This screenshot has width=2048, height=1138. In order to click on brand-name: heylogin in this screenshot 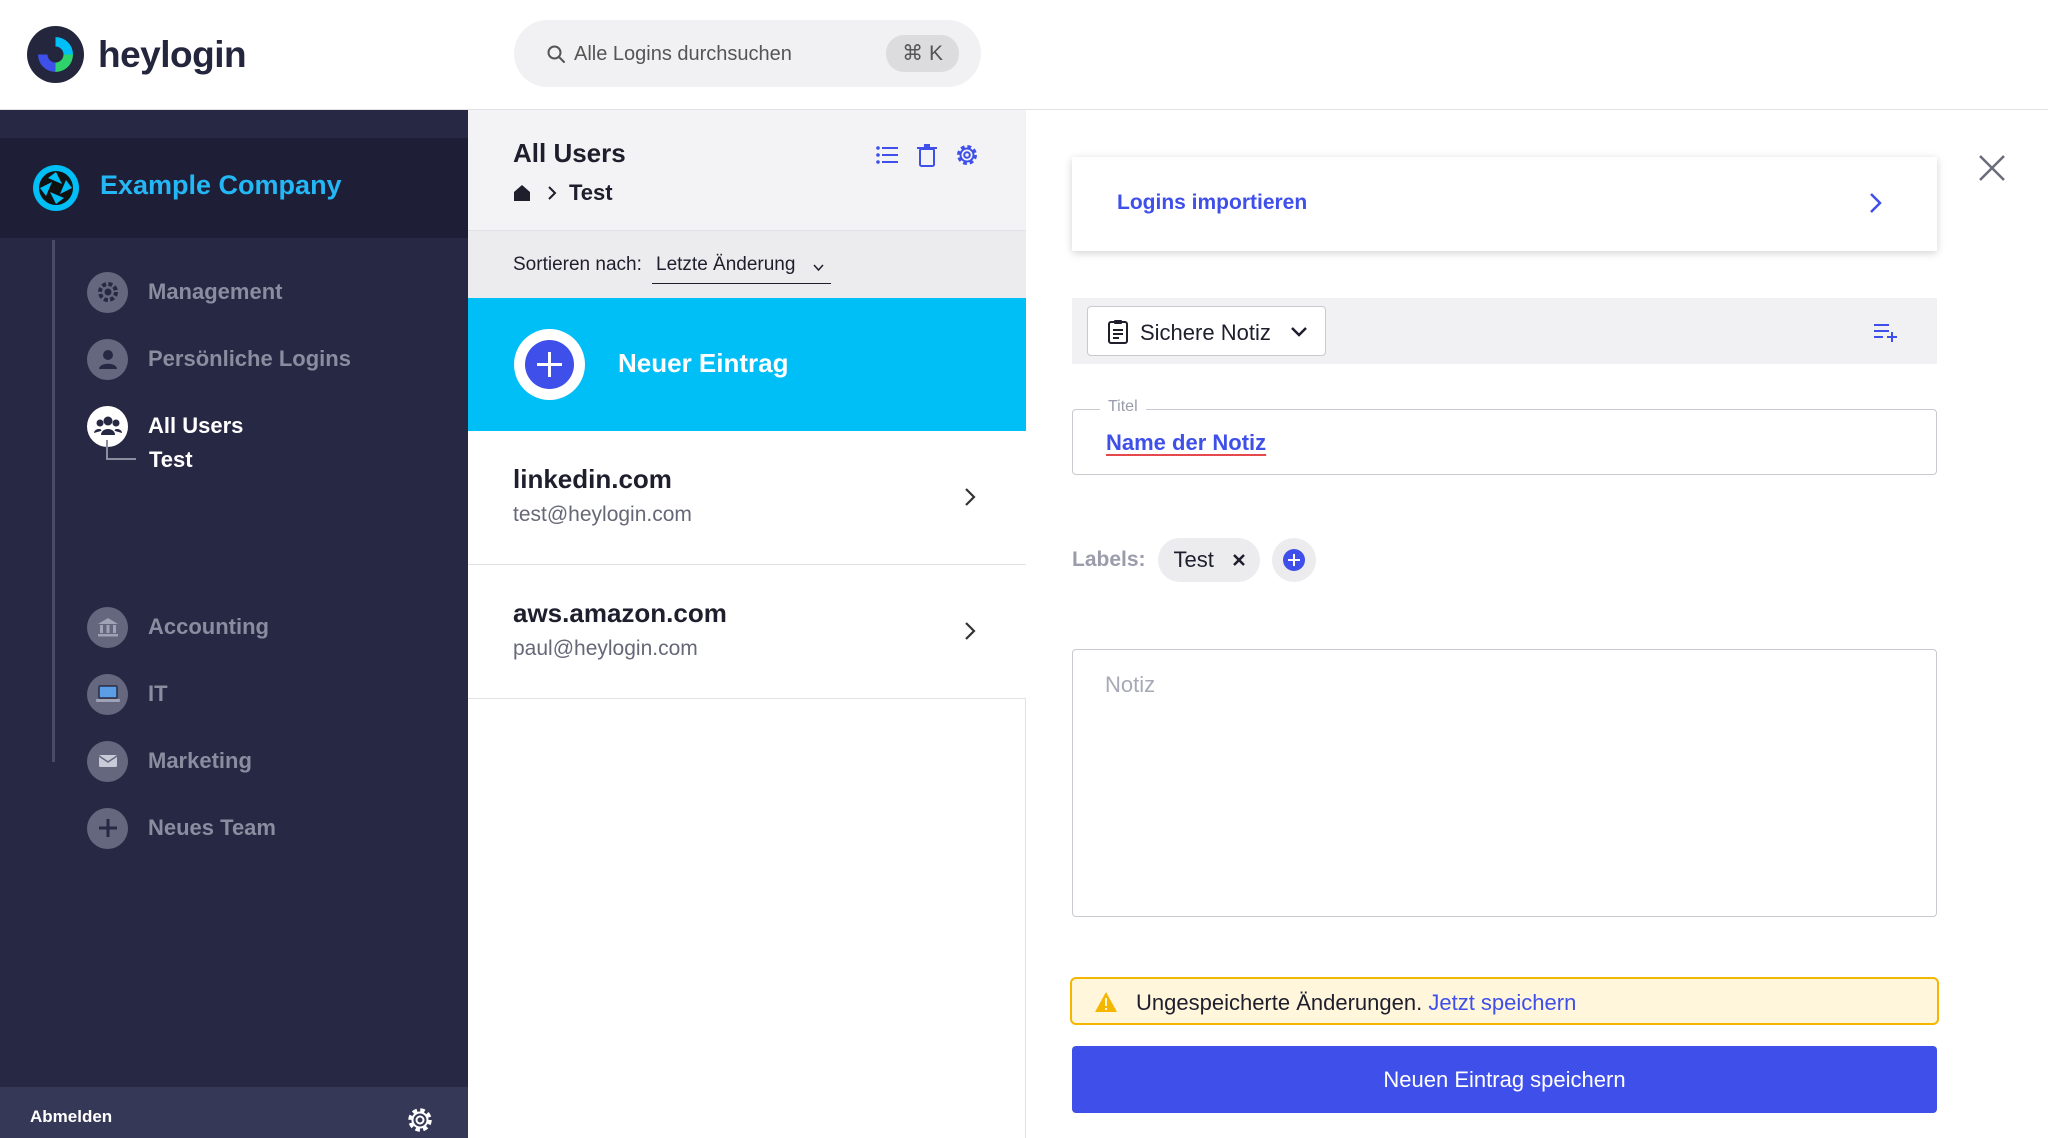, I will do `click(172, 54)`.